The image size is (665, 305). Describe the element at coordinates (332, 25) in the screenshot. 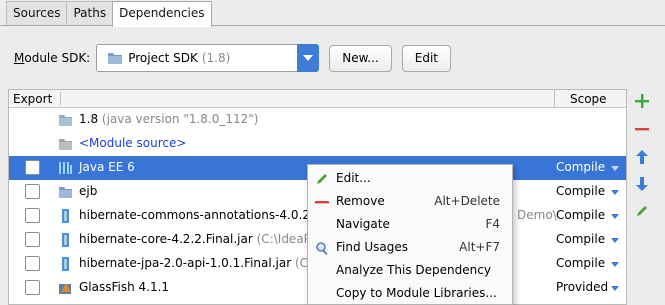

I see `tab-divider` at that location.